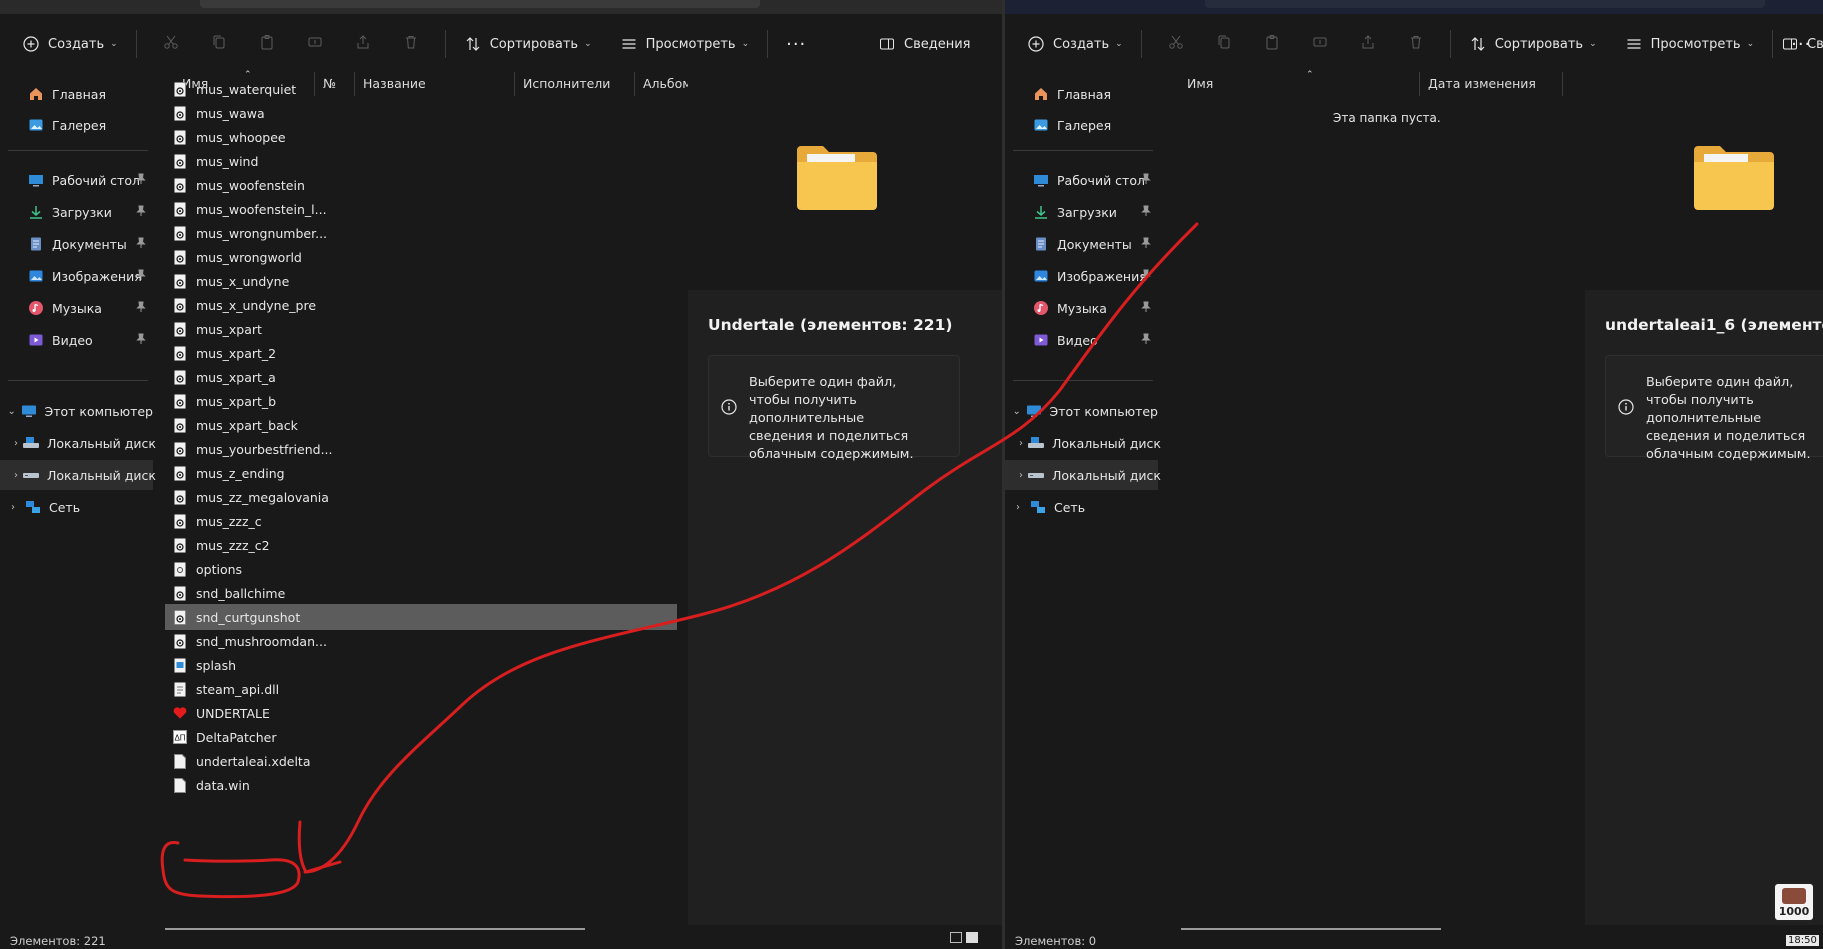 Image resolution: width=1823 pixels, height=949 pixels. Describe the element at coordinates (421, 665) in the screenshot. I see `file-row: splash` at that location.